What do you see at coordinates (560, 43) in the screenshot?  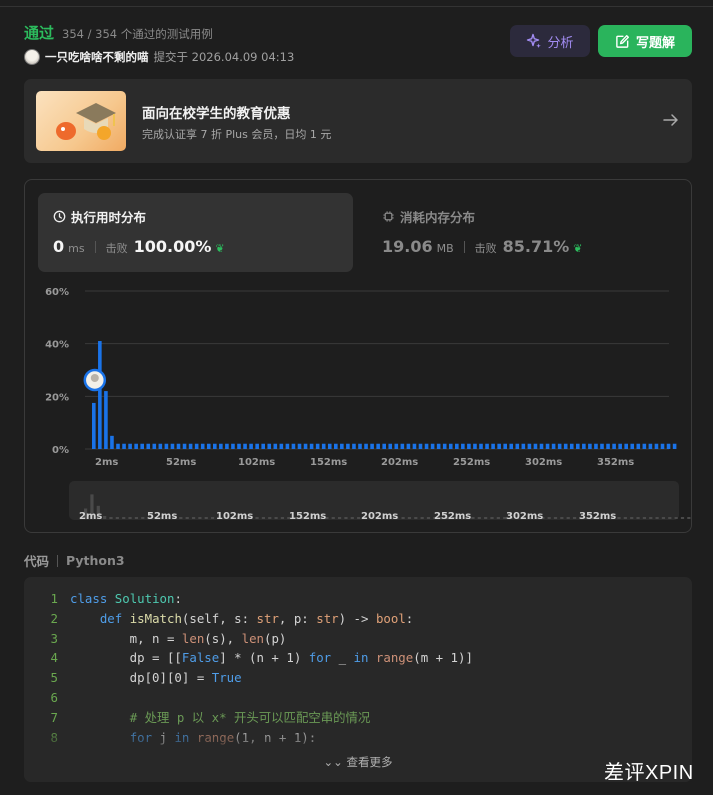 I see `analyze-label: 分析` at bounding box center [560, 43].